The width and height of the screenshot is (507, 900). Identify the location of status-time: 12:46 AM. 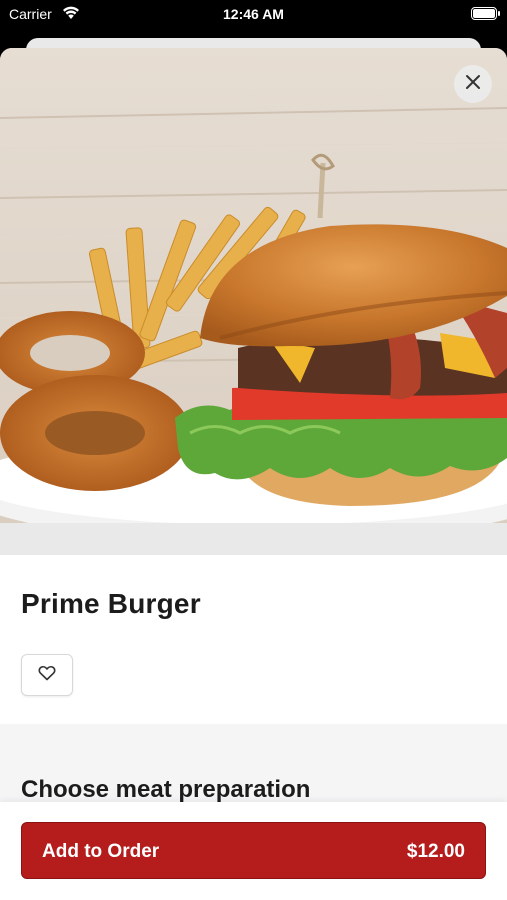
(253, 14).